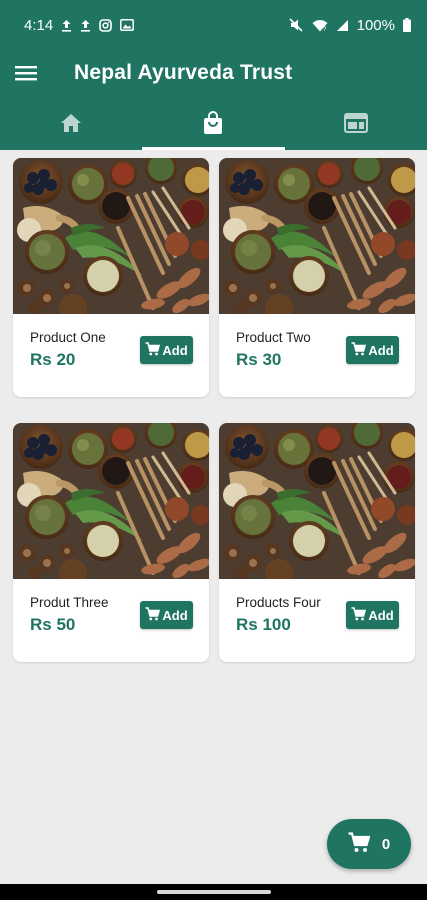 Image resolution: width=427 pixels, height=900 pixels. Describe the element at coordinates (296, 25) in the screenshot. I see `mute-icon` at that location.